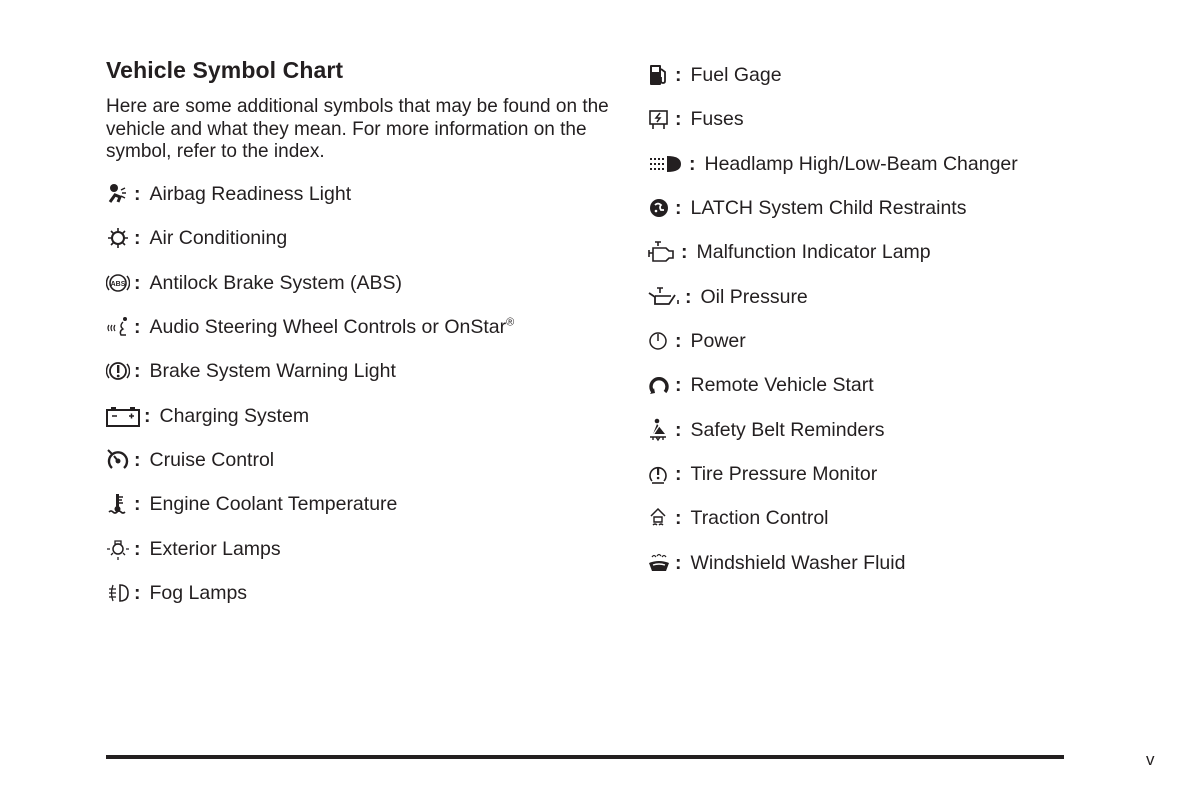  What do you see at coordinates (118, 238) in the screenshot?
I see `air-conditioning-icon` at bounding box center [118, 238].